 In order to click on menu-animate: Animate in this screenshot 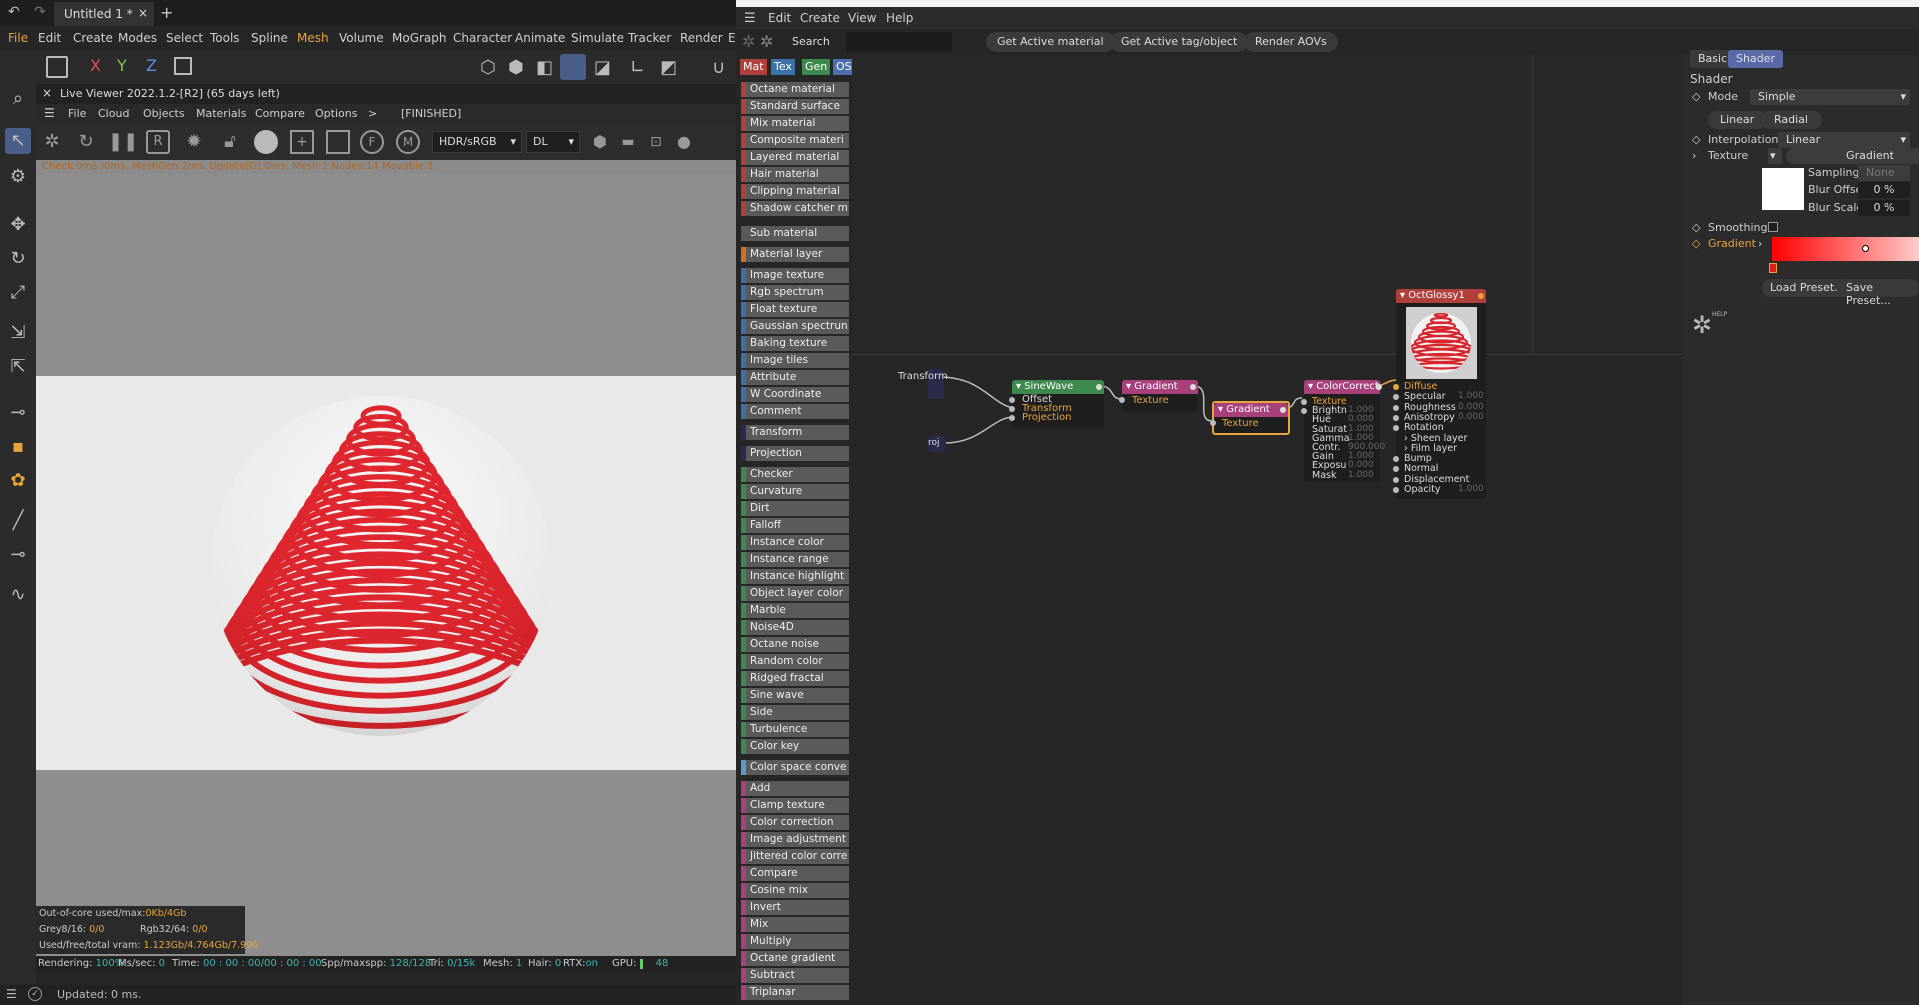, I will do `click(540, 38)`.